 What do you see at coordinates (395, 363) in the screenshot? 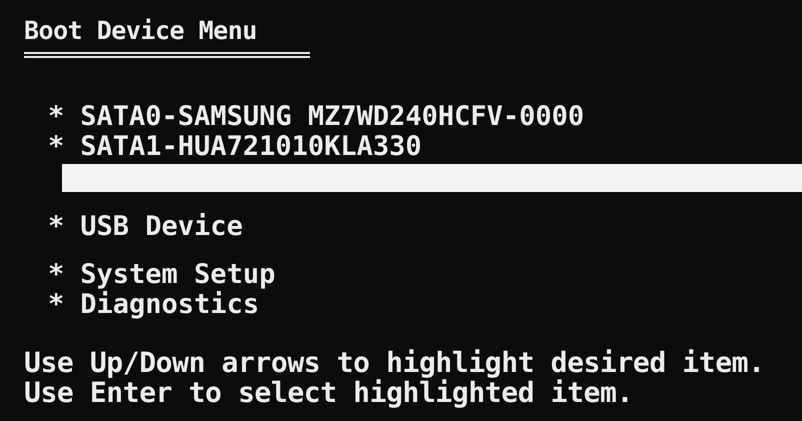
I see `instruction-text: Use Up/Down arrows to highlight desired item.` at bounding box center [395, 363].